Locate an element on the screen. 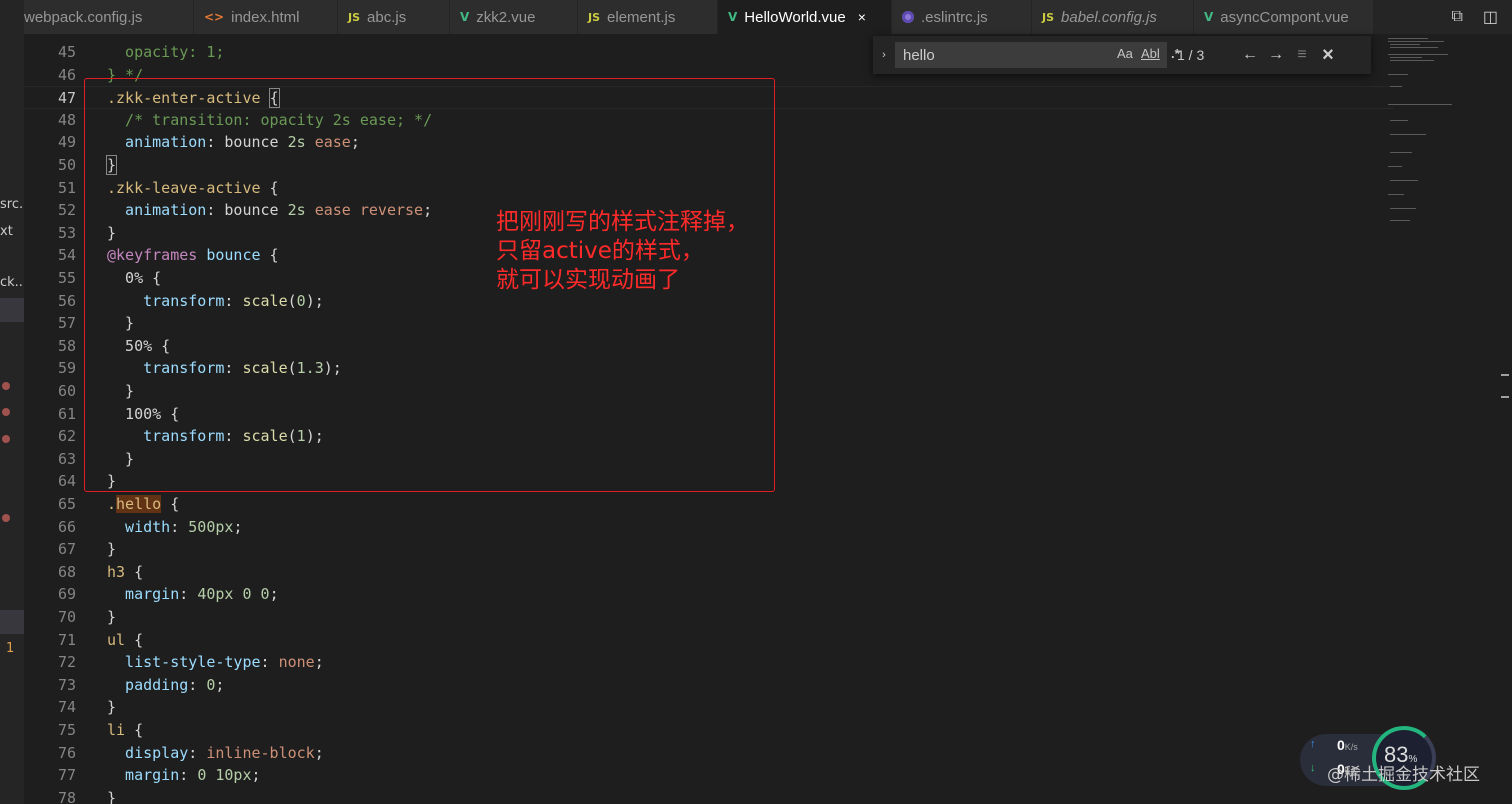 The image size is (1512, 804). tab-label: index.html is located at coordinates (265, 17).